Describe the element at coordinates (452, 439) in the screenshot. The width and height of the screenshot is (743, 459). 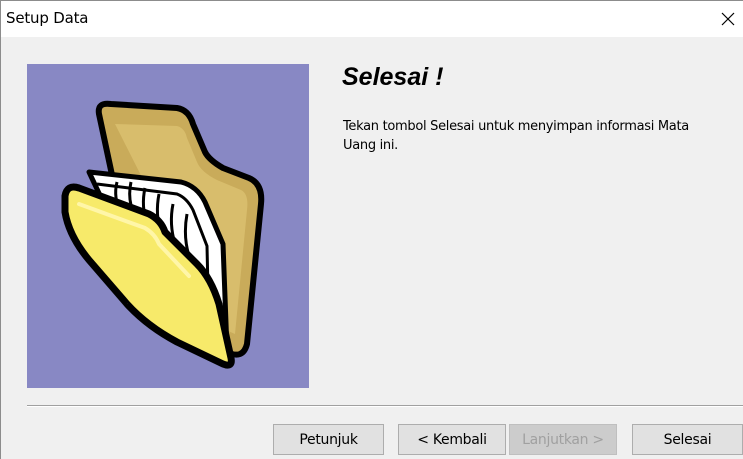
I see `back-button: < Kembali` at that location.